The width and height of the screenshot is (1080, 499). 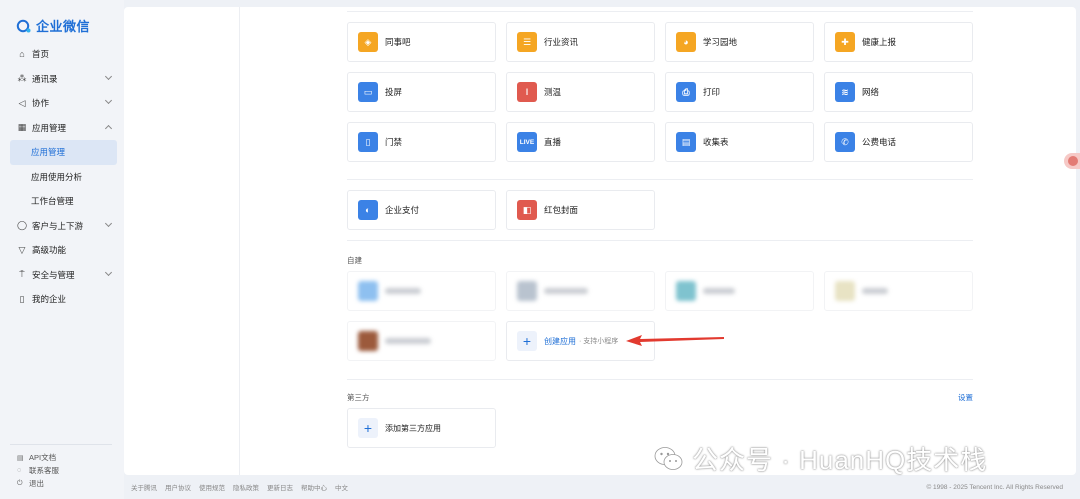 I want to click on footer-link: 使用规范, so click(x=212, y=487).